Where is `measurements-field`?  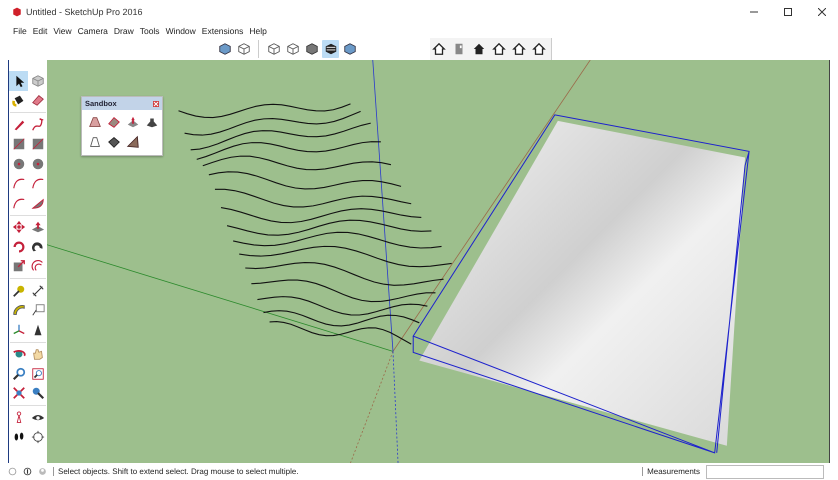
measurements-field is located at coordinates (765, 471).